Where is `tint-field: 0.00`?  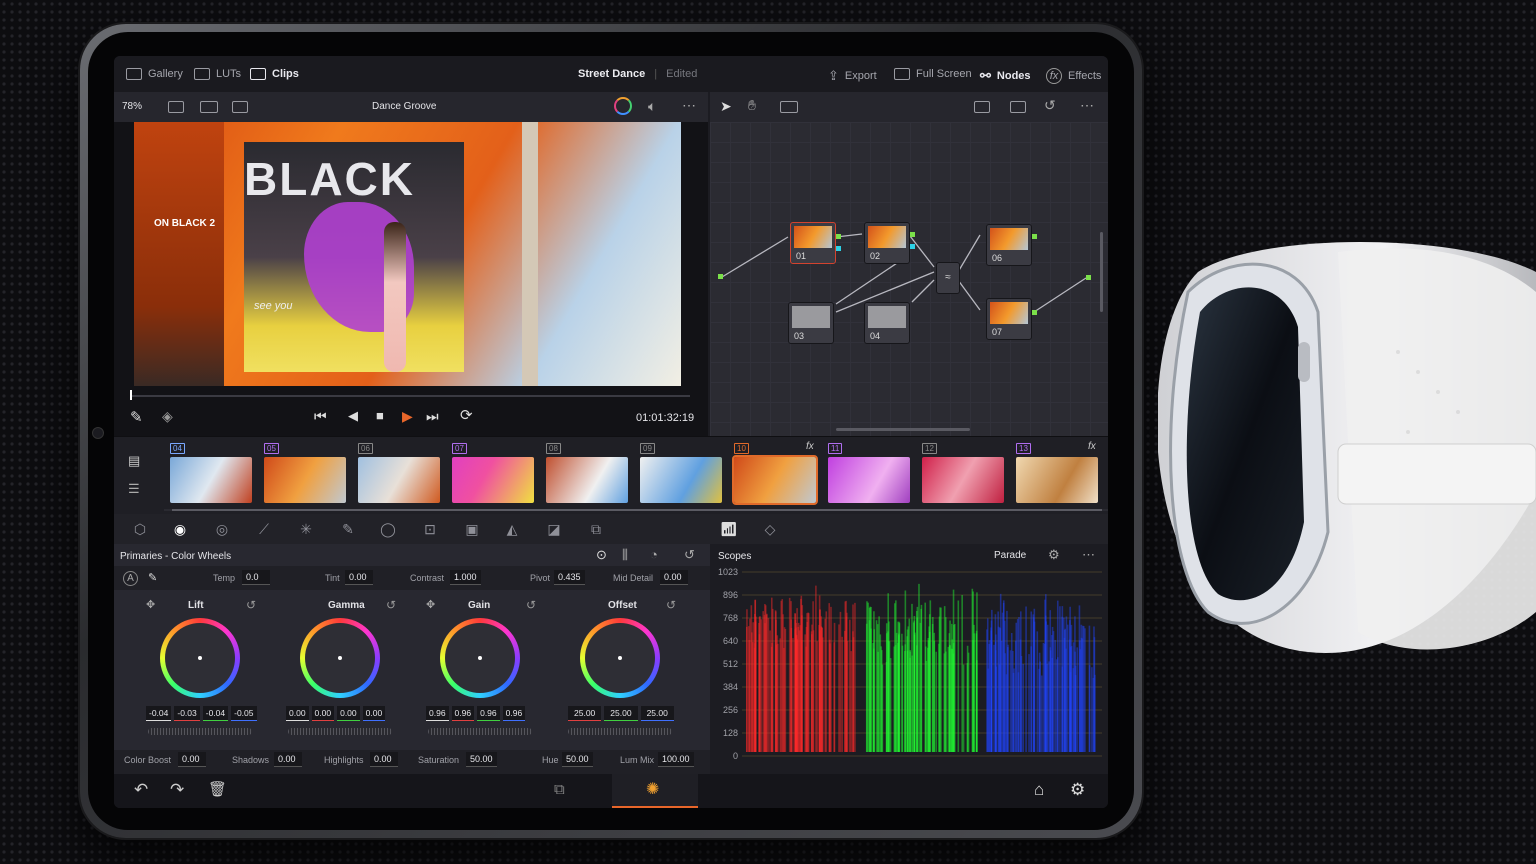 tint-field: 0.00 is located at coordinates (359, 577).